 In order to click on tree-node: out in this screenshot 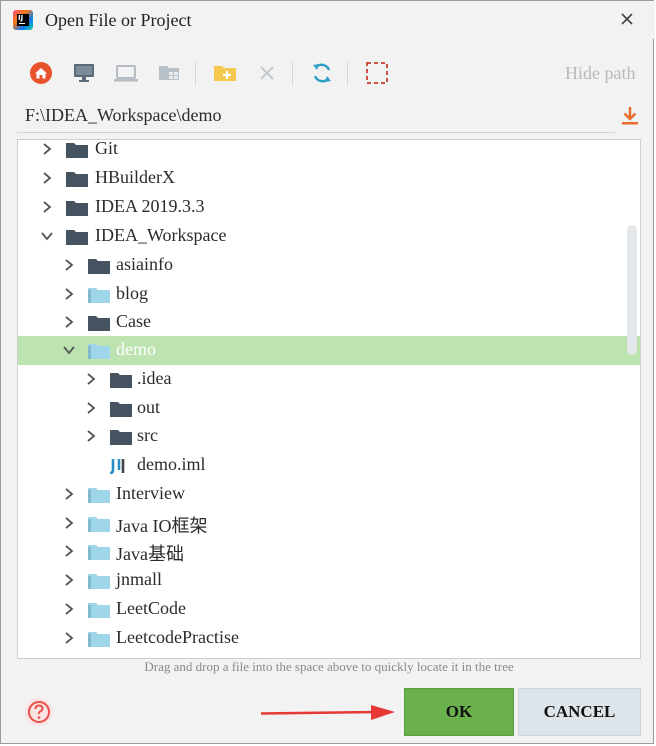, I will do `click(329, 408)`.